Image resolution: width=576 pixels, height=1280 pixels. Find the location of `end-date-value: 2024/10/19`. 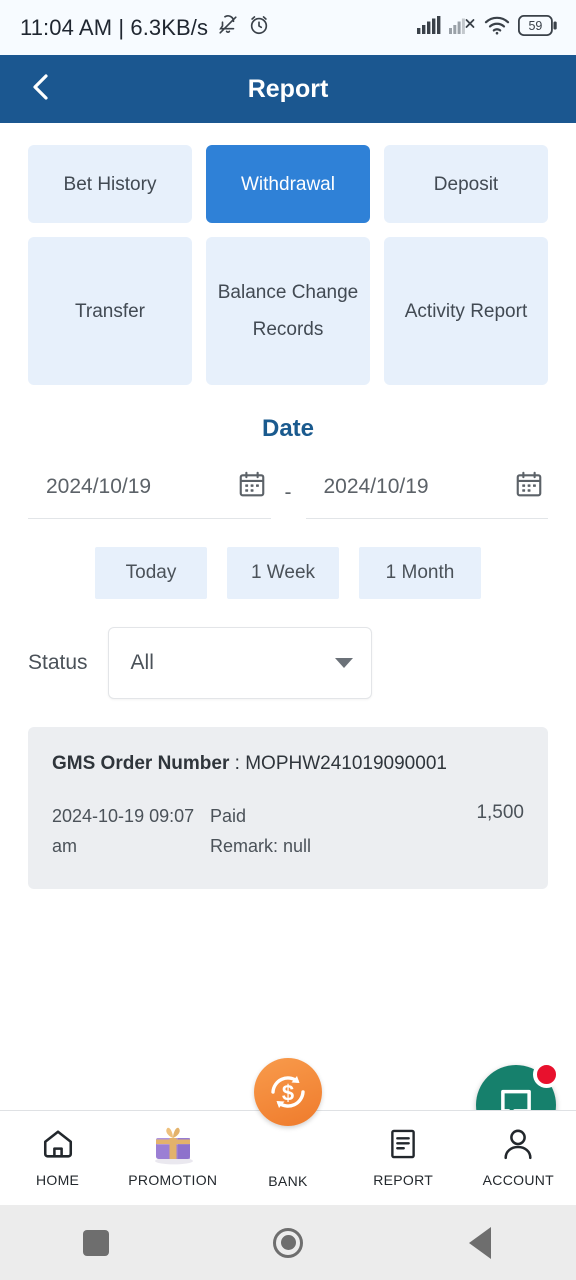

end-date-value: 2024/10/19 is located at coordinates (376, 486).